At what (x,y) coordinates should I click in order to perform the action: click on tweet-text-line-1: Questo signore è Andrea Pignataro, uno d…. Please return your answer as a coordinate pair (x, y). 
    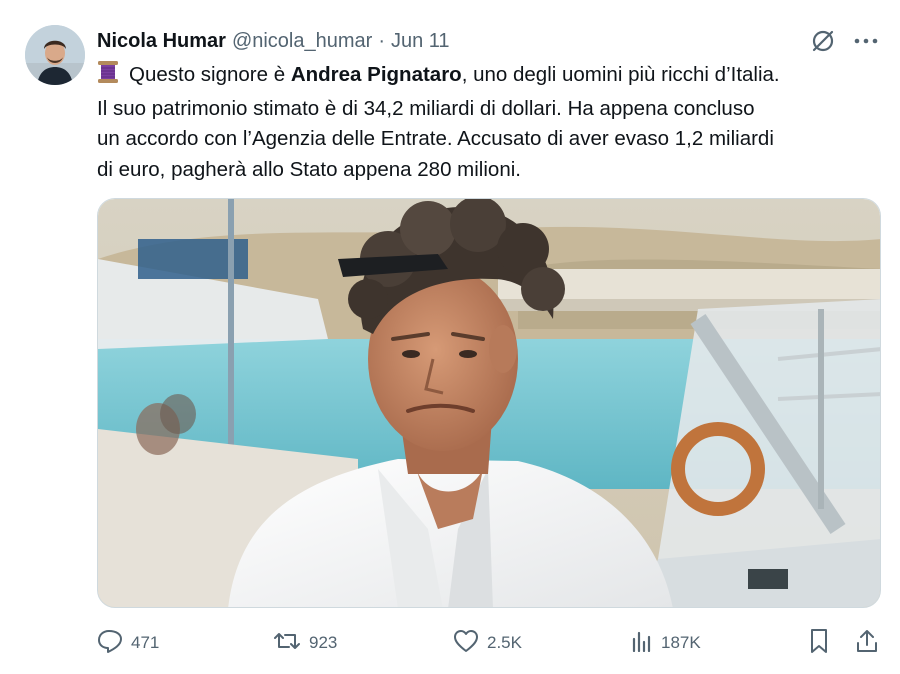
    Looking at the image, I should click on (492, 77).